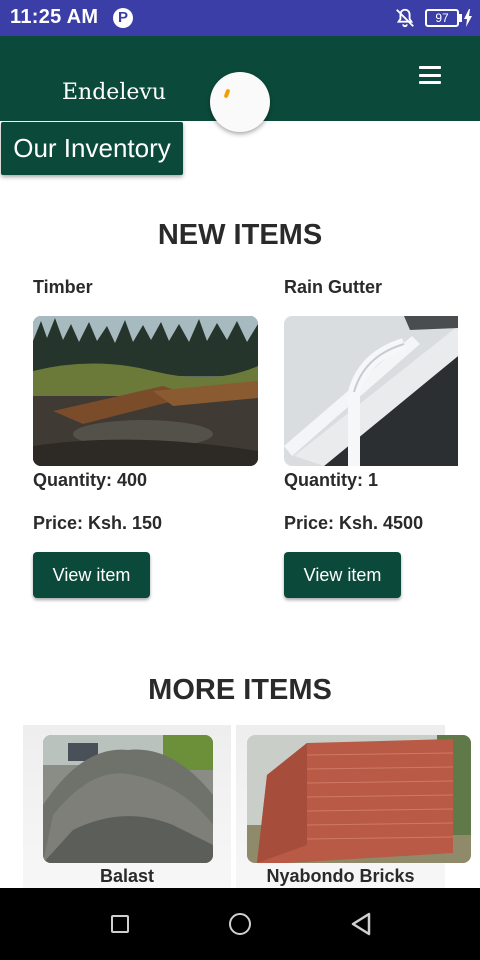  Describe the element at coordinates (371, 391) in the screenshot. I see `rain-gutter-image` at that location.